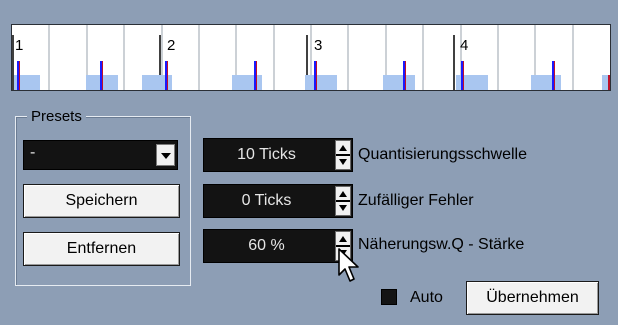 The height and width of the screenshot is (325, 618). I want to click on threshold-spinbox: 10 Ticks, so click(278, 155).